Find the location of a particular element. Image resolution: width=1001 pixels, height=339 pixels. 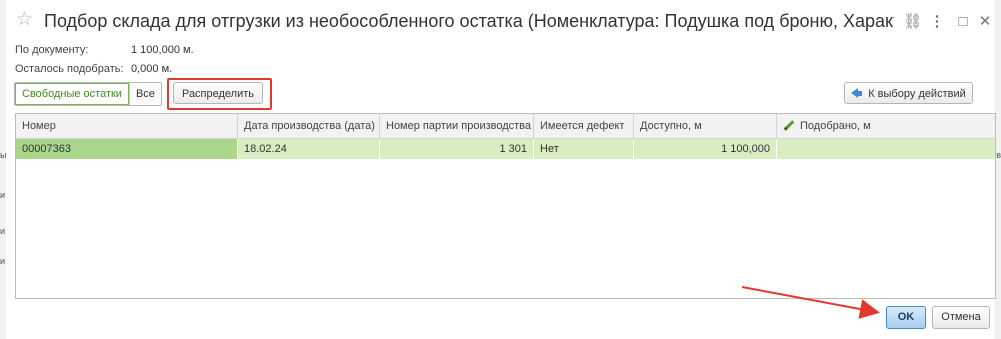

column-header-available: Доступно, м is located at coordinates (705, 126).